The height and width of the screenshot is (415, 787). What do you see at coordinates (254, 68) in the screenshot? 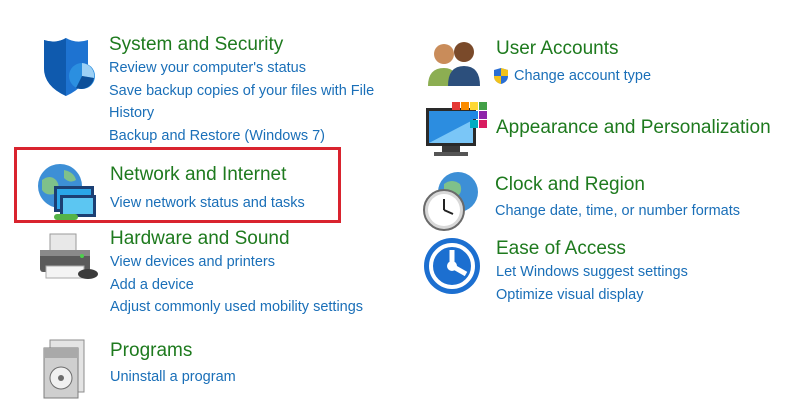
I see `review-status-link: Review your computer's status` at bounding box center [254, 68].